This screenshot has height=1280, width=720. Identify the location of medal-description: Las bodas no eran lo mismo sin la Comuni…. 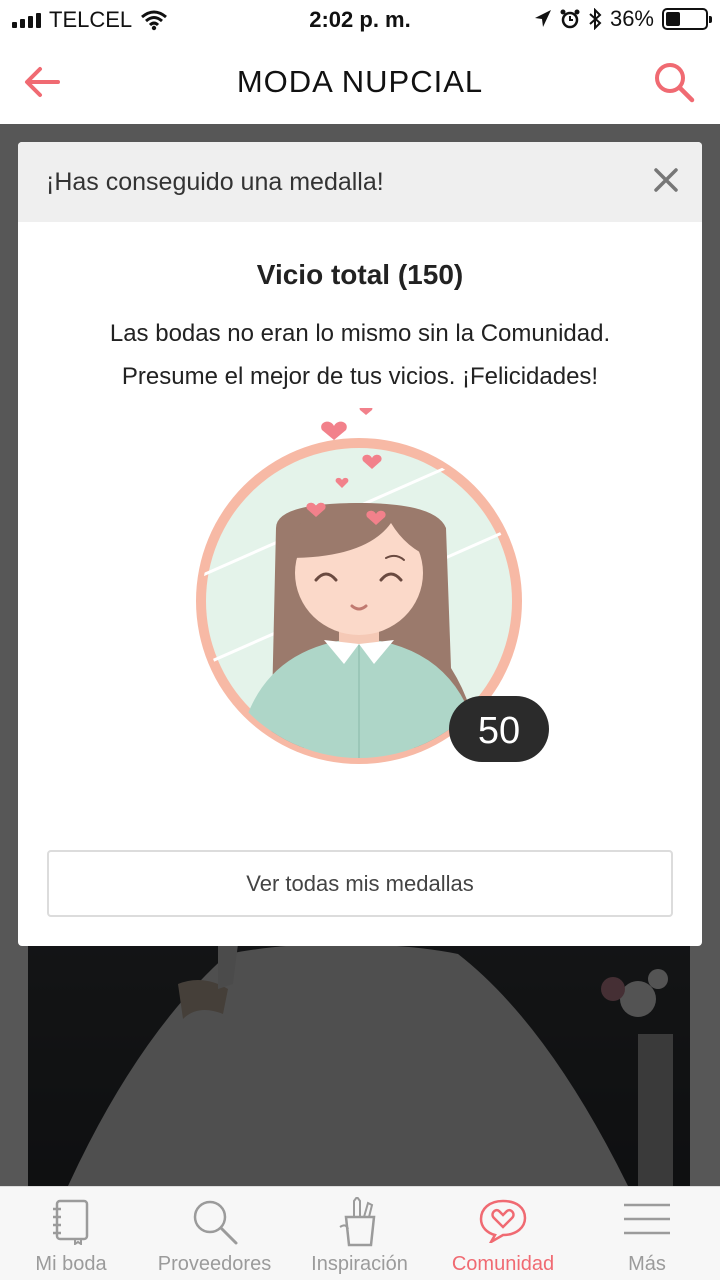
(360, 355).